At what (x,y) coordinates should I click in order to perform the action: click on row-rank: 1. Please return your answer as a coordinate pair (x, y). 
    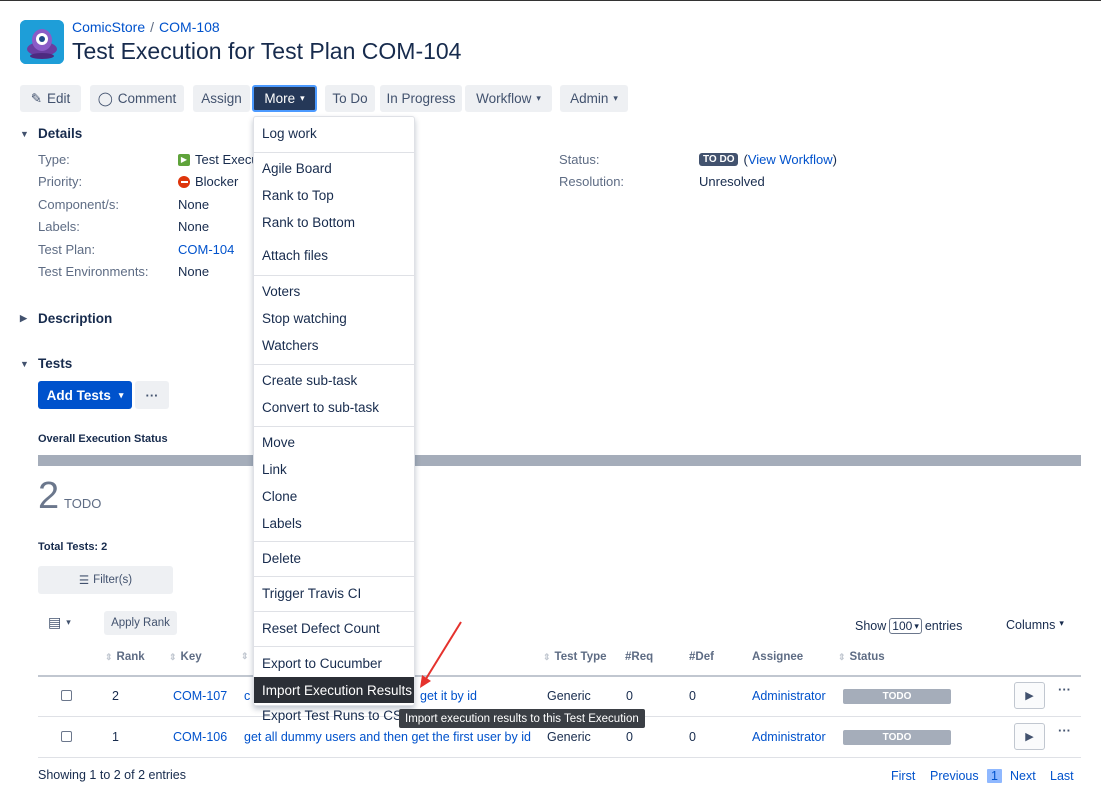
    Looking at the image, I should click on (115, 737).